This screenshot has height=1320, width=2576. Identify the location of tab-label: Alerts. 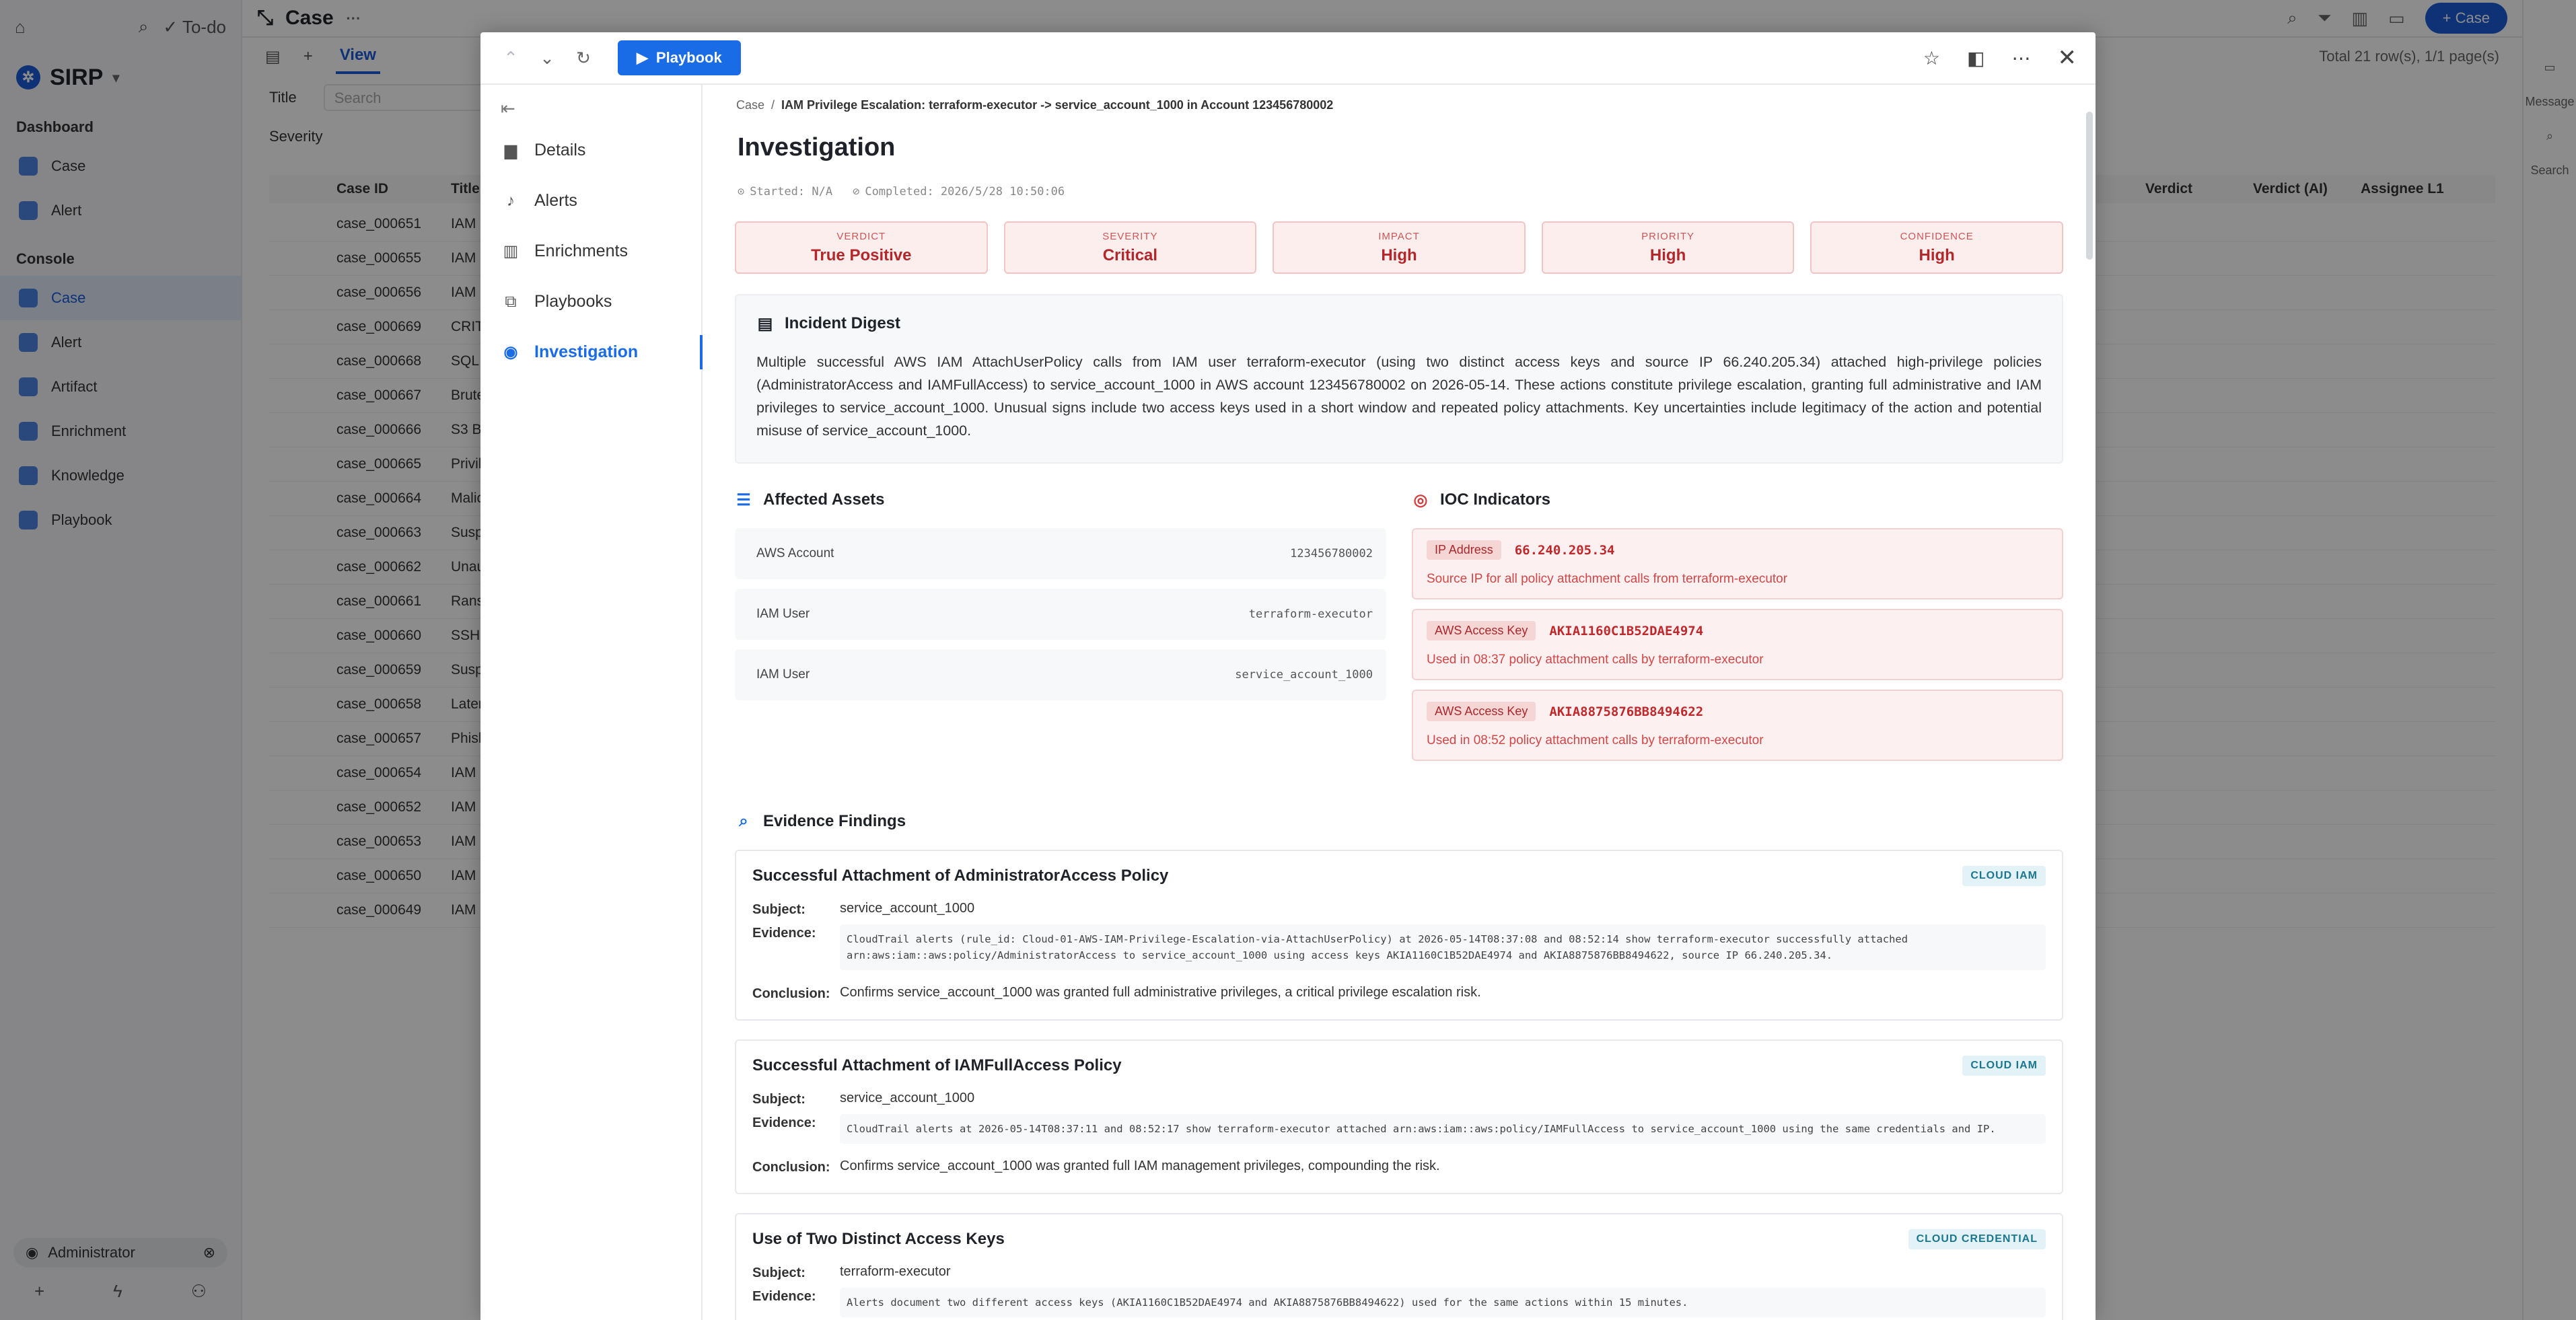
(555, 200).